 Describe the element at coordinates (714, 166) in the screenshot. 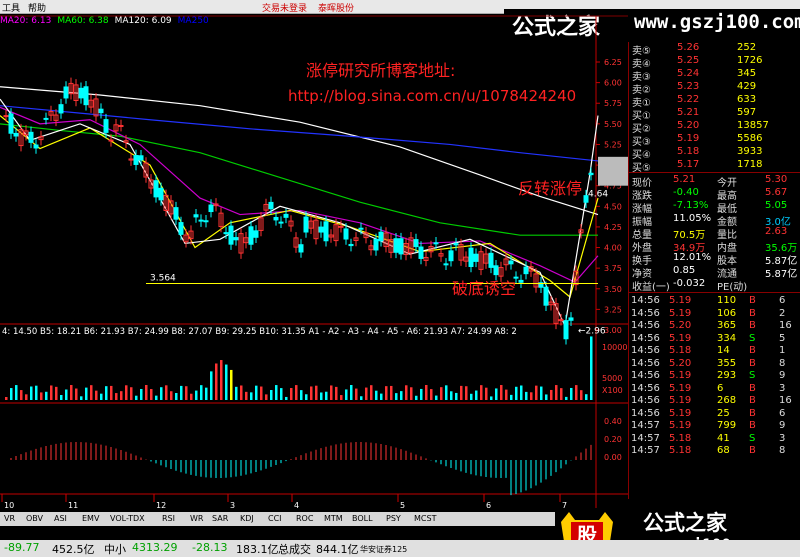

I see `orderbook-row: 买⑤ 5.17 1718` at that location.